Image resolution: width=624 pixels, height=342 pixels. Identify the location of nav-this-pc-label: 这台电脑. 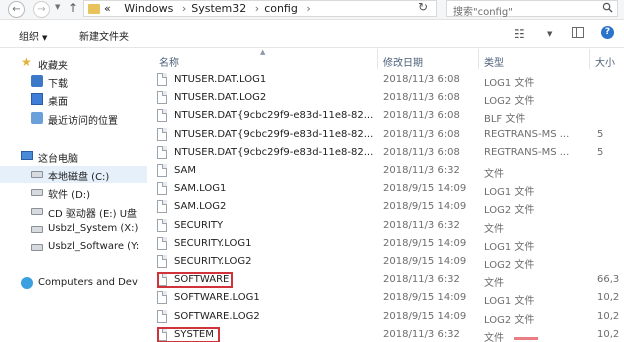
(58, 159).